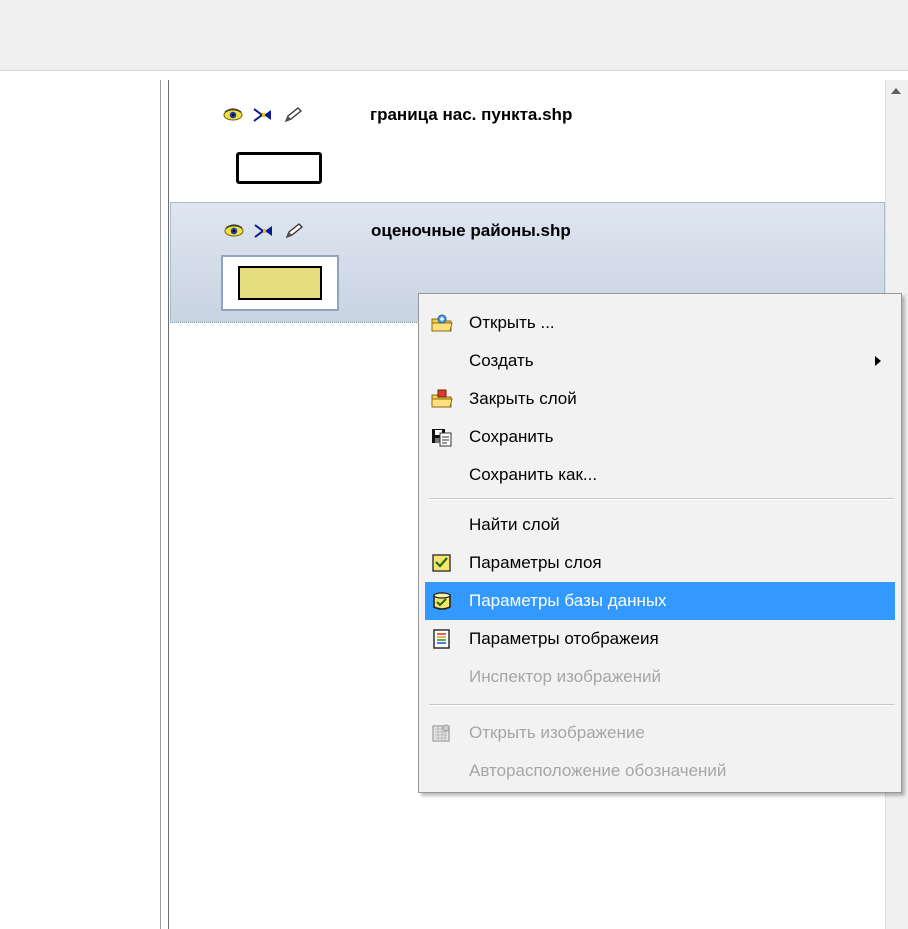 This screenshot has height=929, width=908. I want to click on open-folder-icon, so click(442, 323).